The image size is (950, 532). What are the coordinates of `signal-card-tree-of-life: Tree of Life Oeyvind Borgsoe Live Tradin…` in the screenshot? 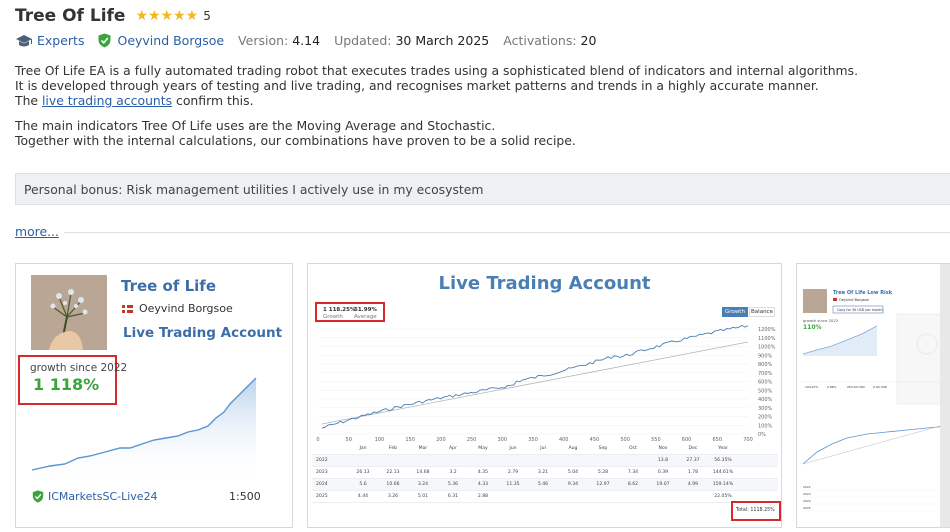 It's located at (154, 395).